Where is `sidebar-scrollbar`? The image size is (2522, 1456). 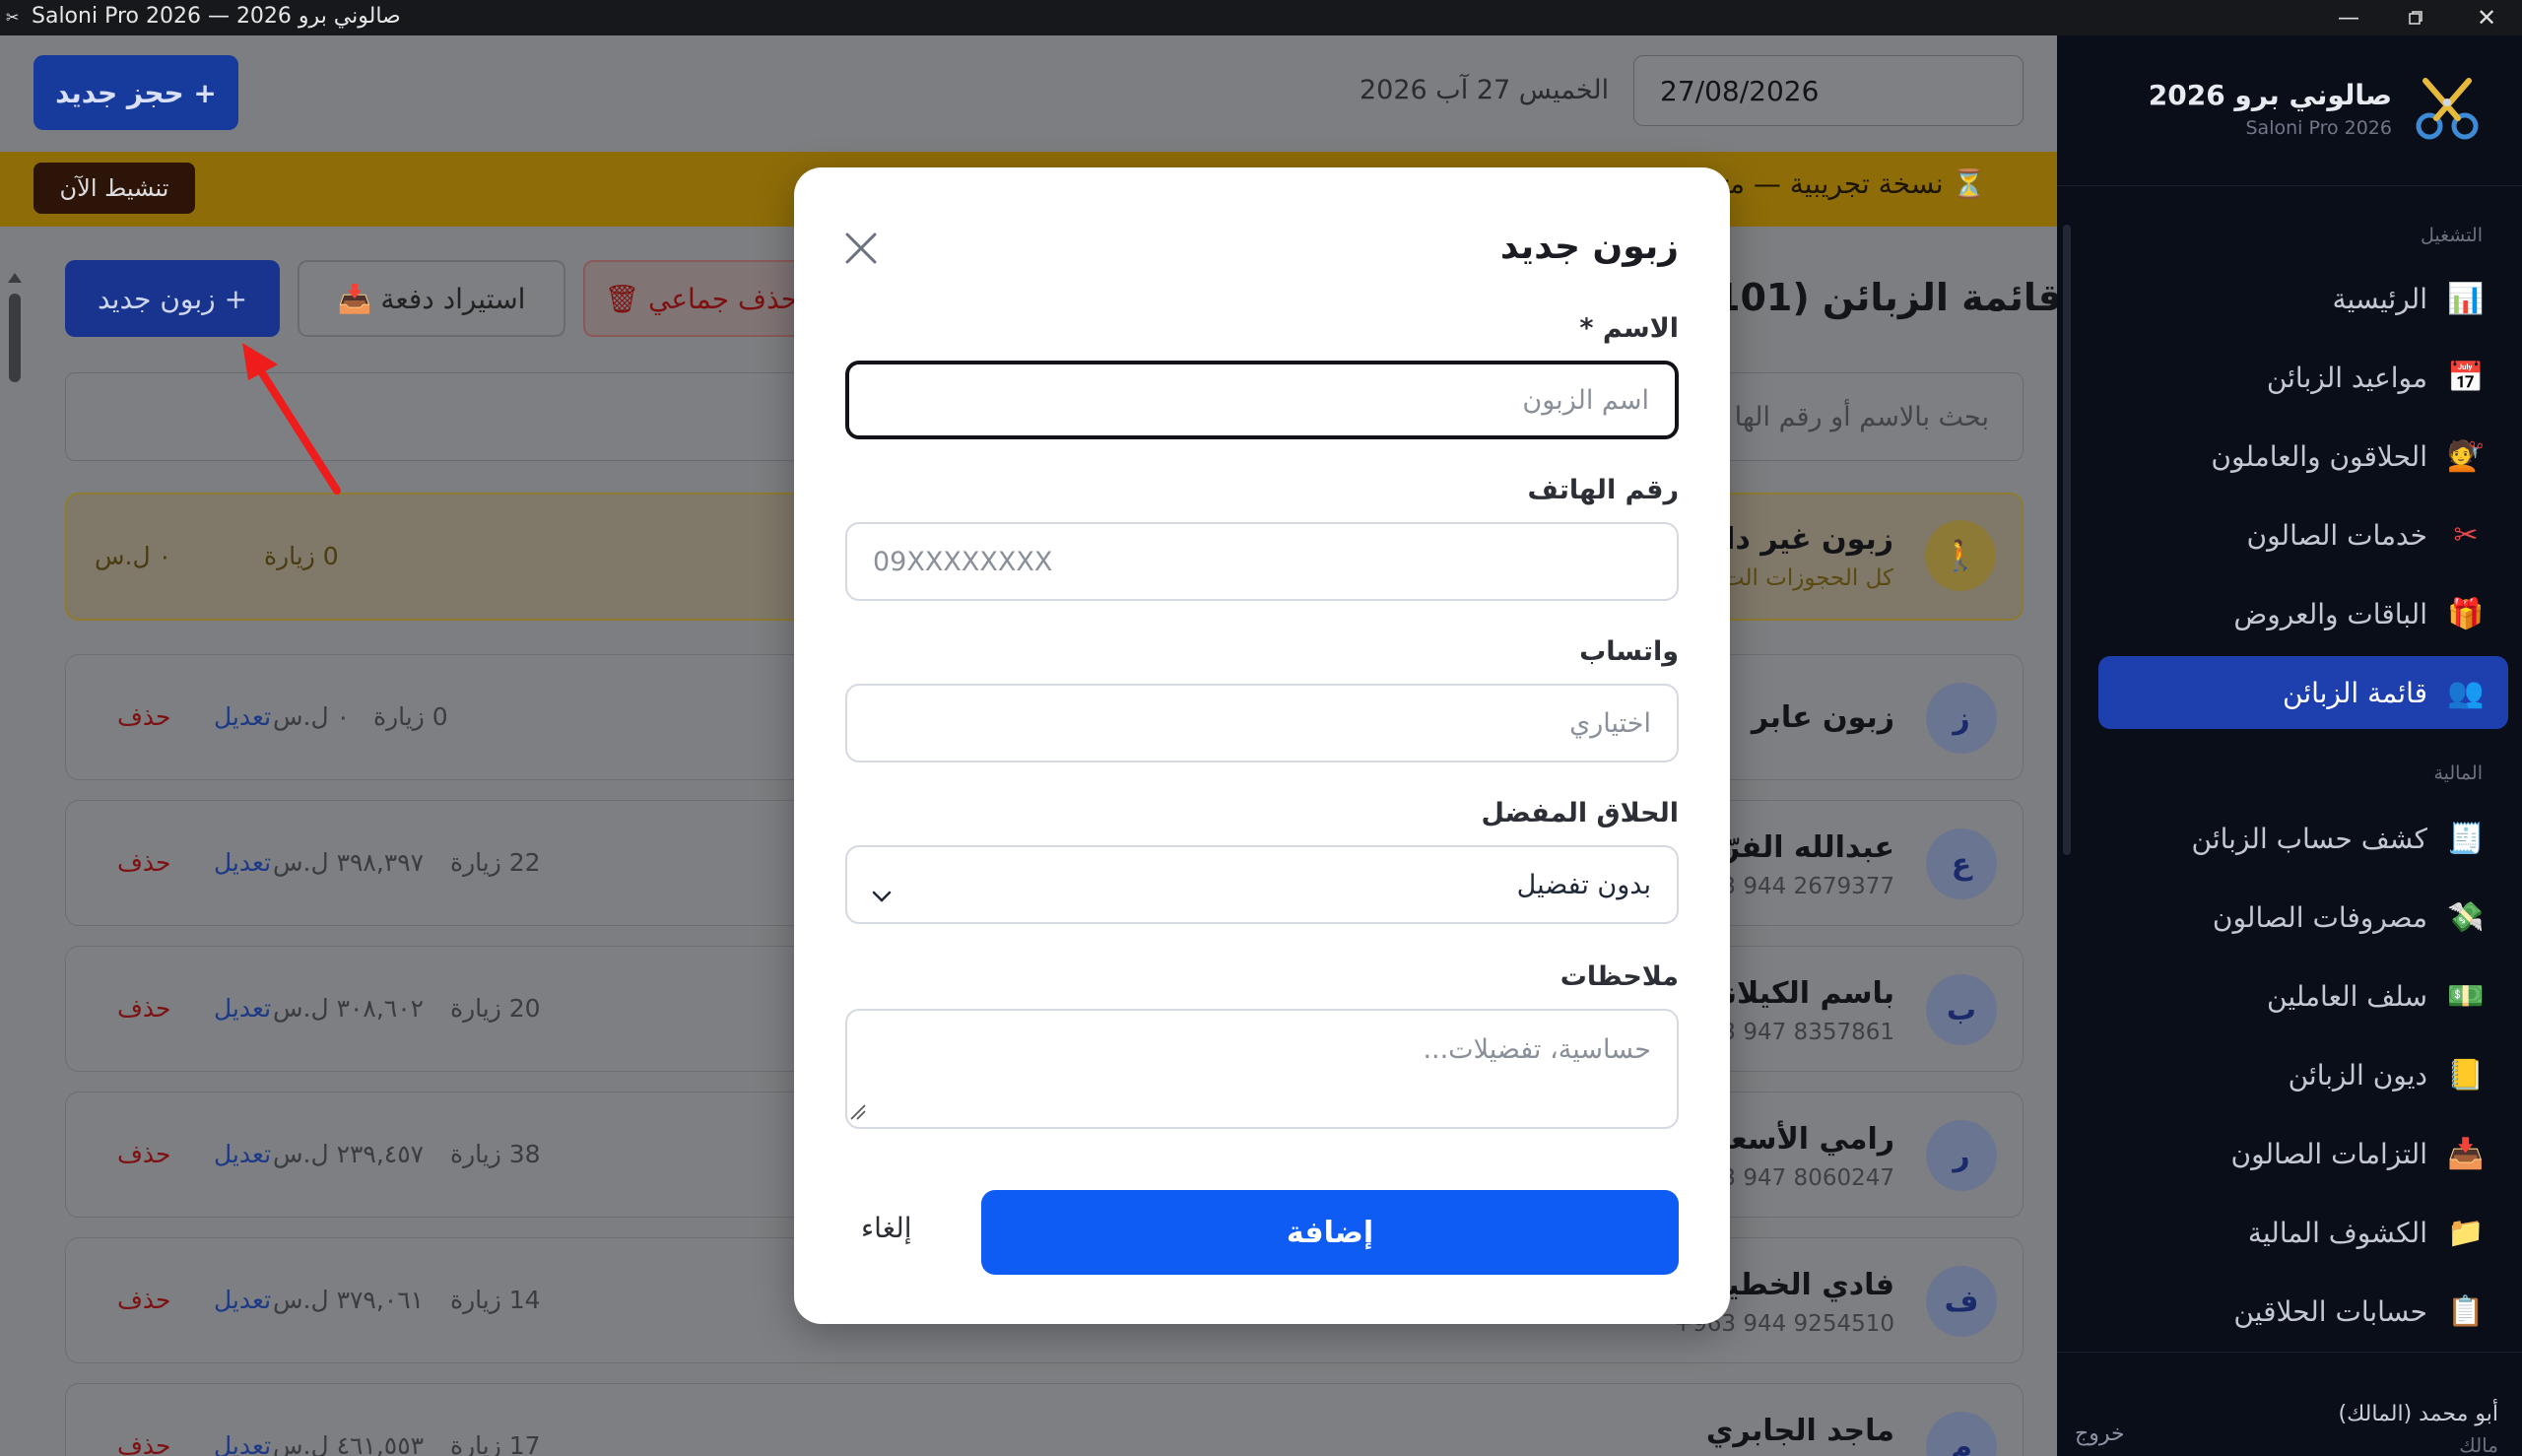
sidebar-scrollbar is located at coordinates (2066, 776).